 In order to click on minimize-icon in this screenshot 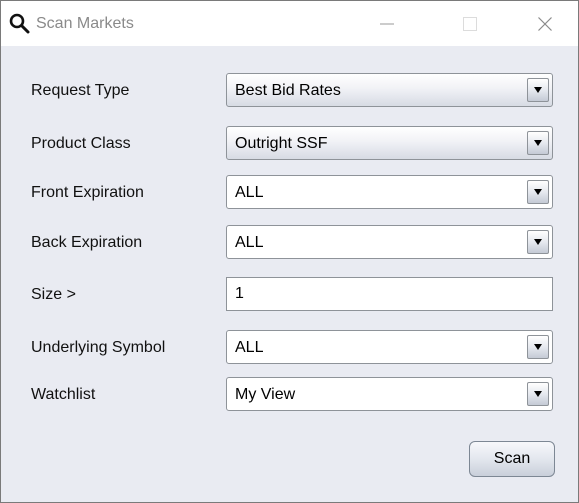, I will do `click(387, 24)`.